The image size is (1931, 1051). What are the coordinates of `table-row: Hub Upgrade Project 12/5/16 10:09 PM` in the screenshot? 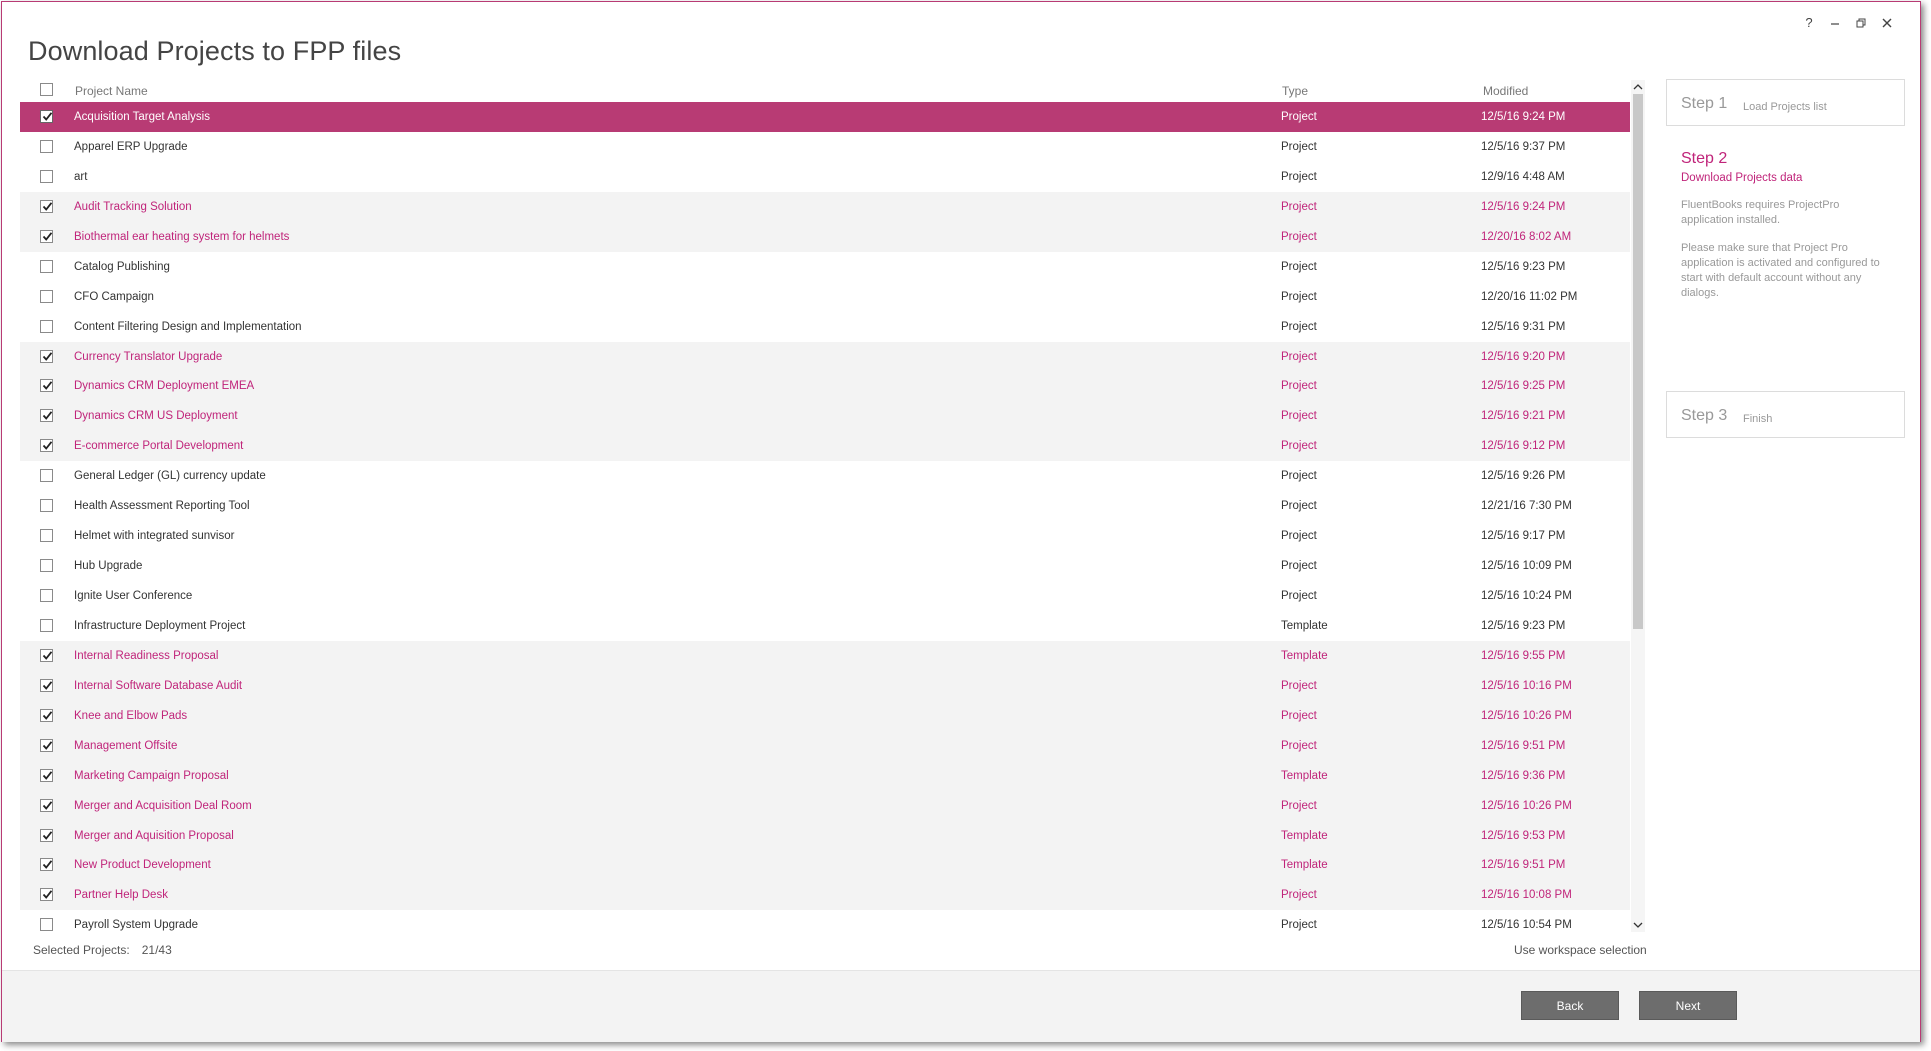 It's located at (825, 566).